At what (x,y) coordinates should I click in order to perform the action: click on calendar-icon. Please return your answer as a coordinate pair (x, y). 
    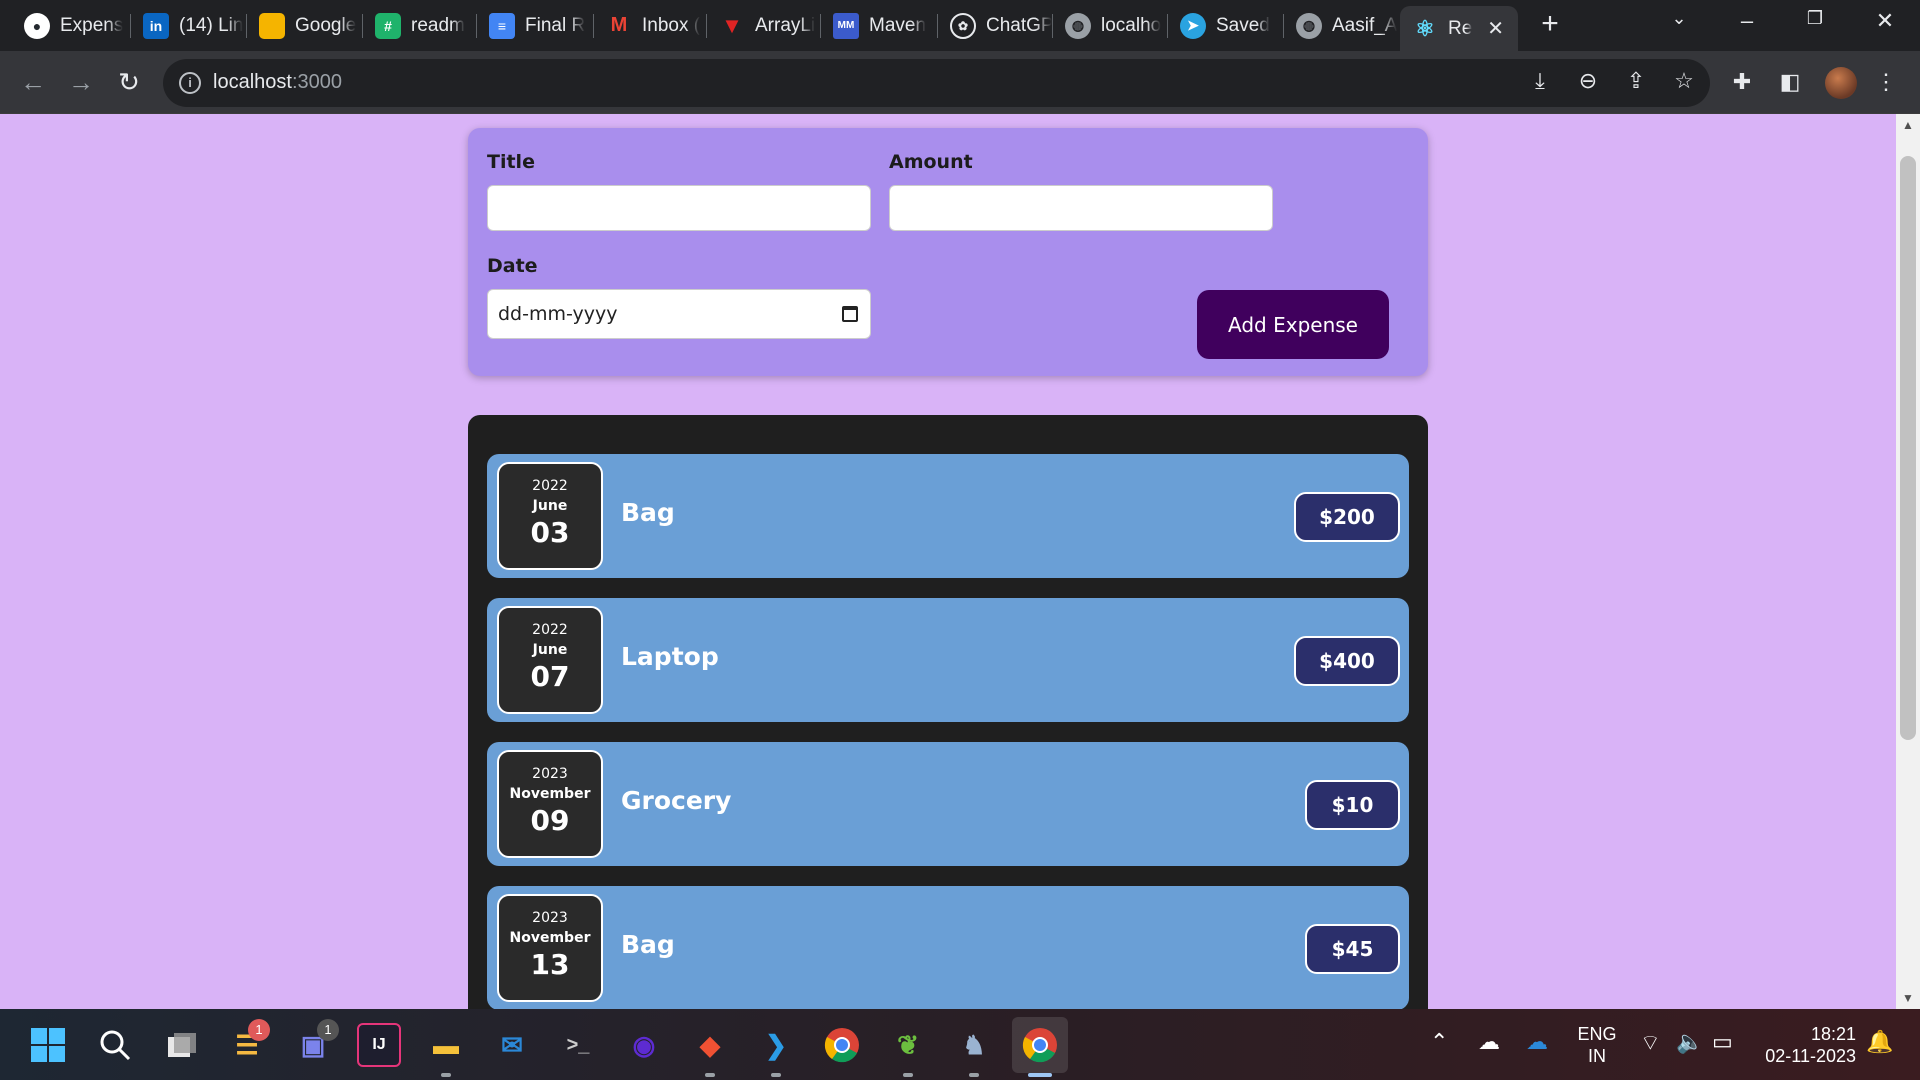
    Looking at the image, I should click on (850, 314).